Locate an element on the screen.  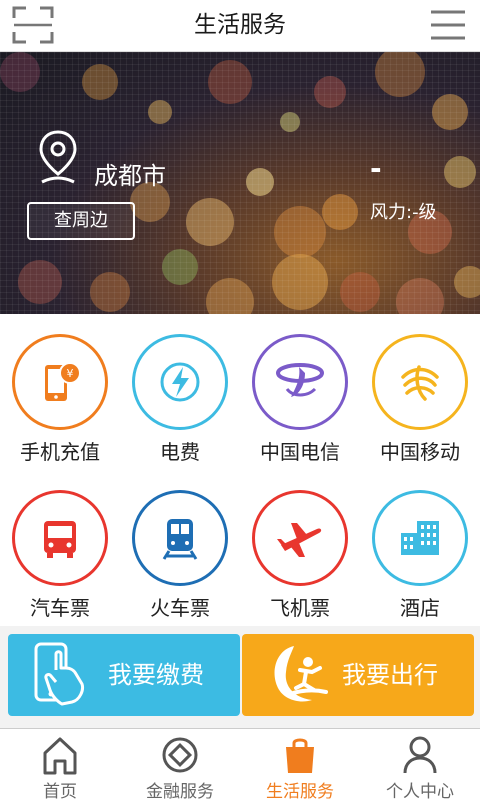
tab-finance: 金融服务 is located at coordinates (180, 764).